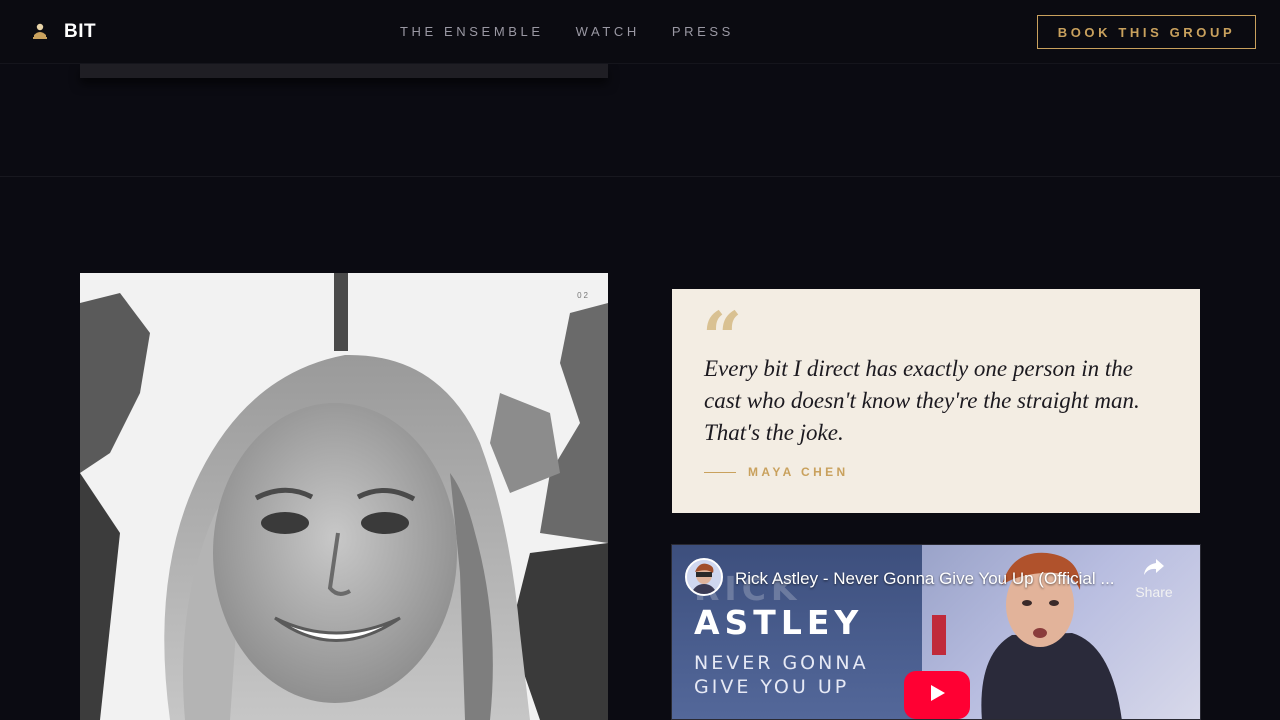  What do you see at coordinates (63, 32) in the screenshot?
I see `brand-logo: BIT` at bounding box center [63, 32].